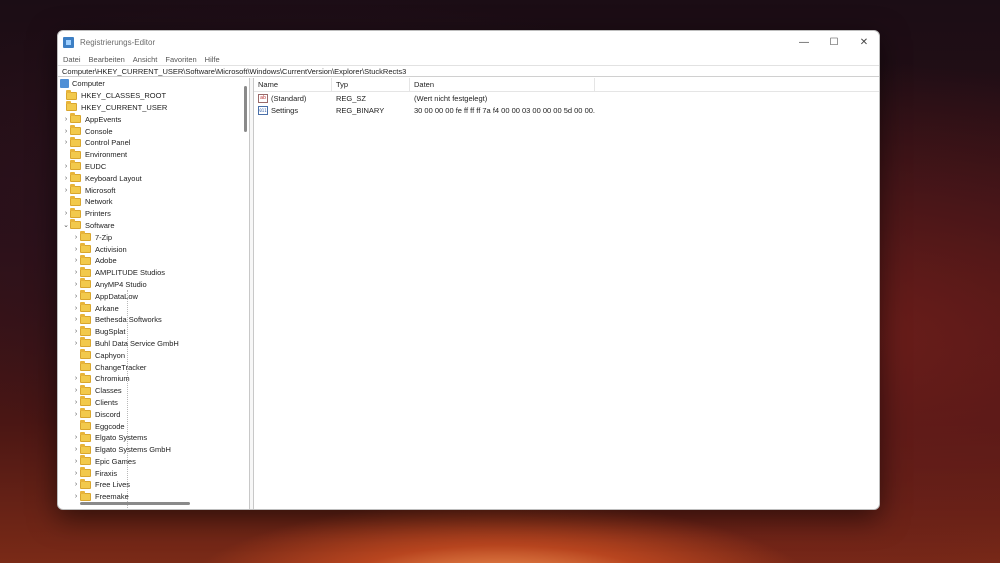 The width and height of the screenshot is (1000, 563). What do you see at coordinates (245, 109) in the screenshot?
I see `tree-vertical-scrollbar` at bounding box center [245, 109].